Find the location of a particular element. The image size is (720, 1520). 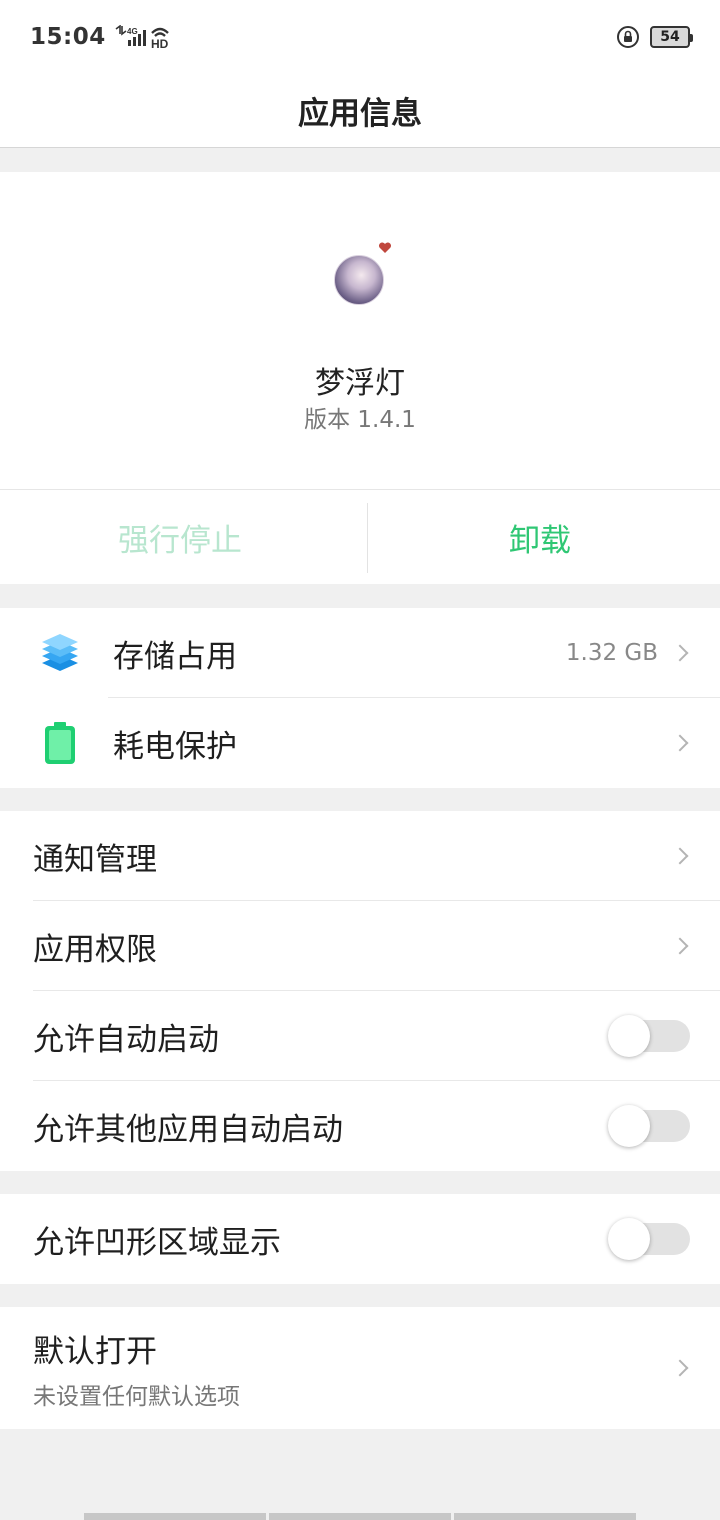

permissions-row: 应用权限 is located at coordinates (360, 946).